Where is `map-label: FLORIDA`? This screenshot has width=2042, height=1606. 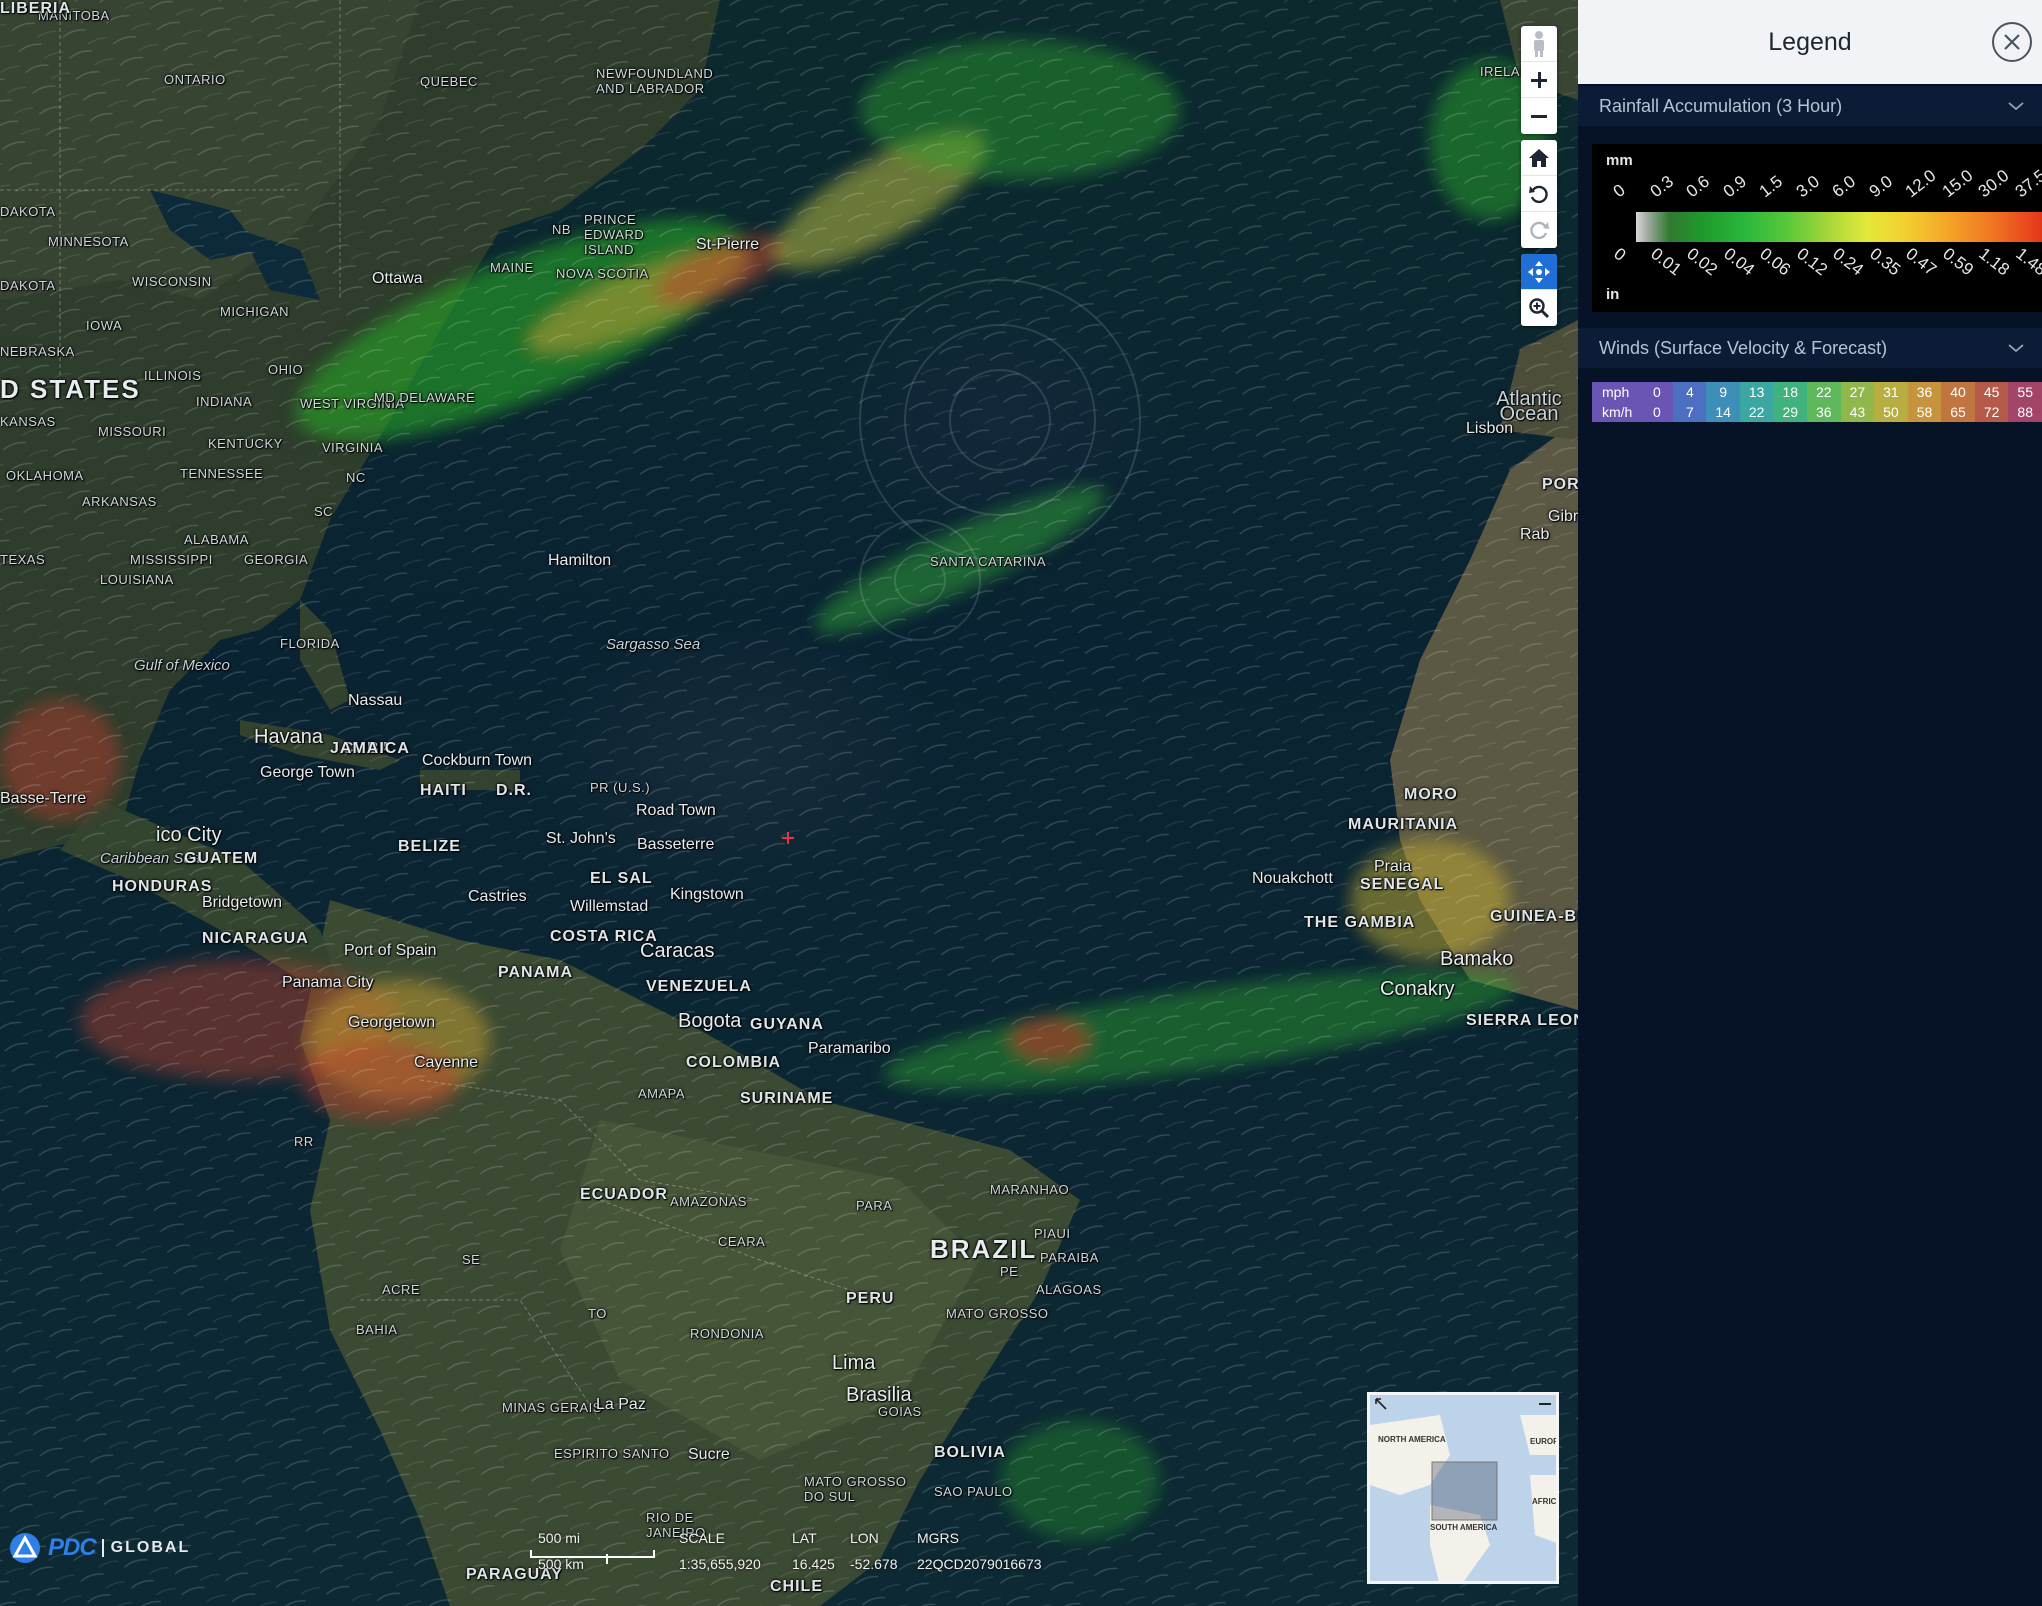
map-label: FLORIDA is located at coordinates (310, 643).